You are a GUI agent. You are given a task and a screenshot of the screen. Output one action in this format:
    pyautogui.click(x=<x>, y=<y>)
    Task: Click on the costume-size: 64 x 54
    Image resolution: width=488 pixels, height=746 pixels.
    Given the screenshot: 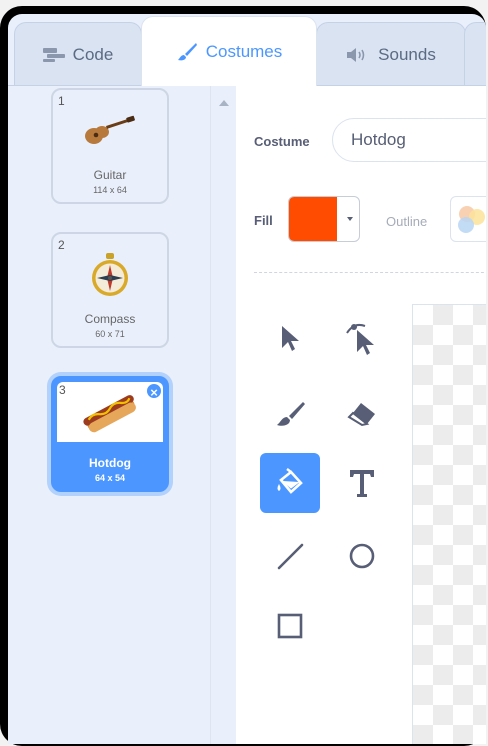 What is the action you would take?
    pyautogui.click(x=110, y=478)
    